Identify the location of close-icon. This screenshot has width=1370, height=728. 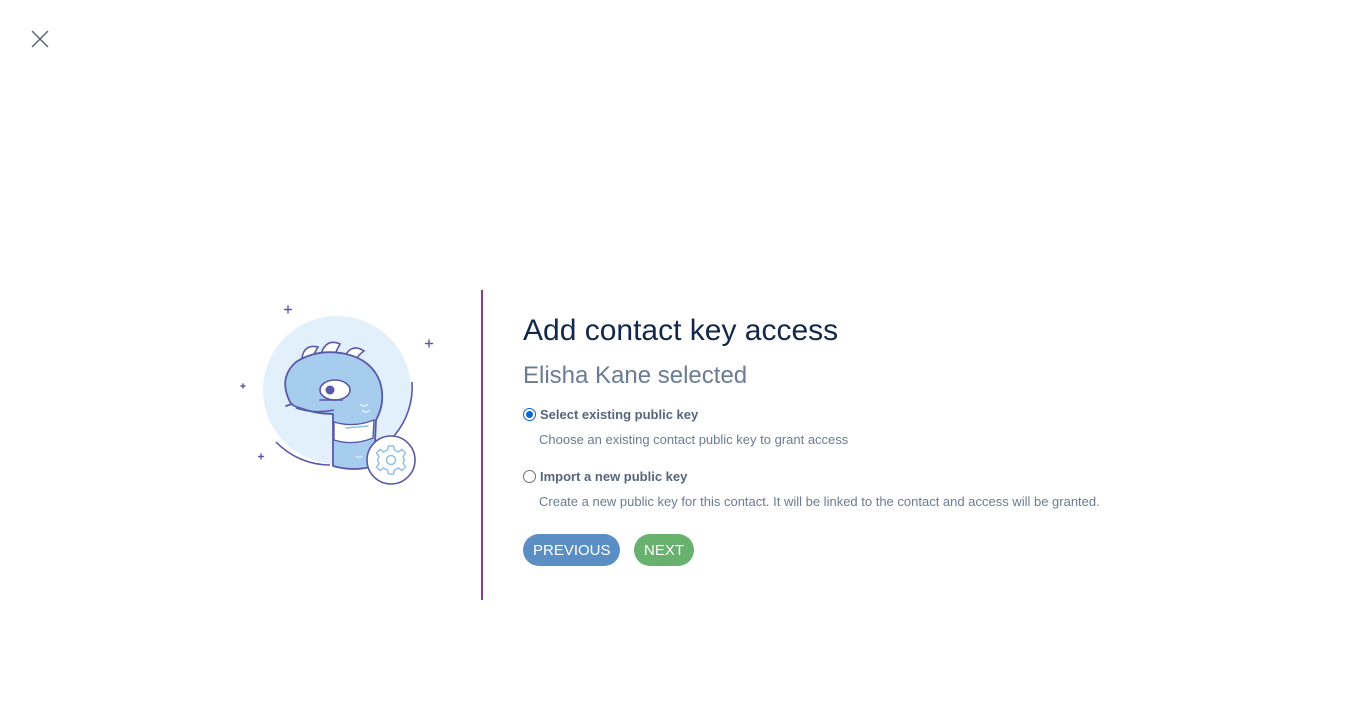
(40, 39).